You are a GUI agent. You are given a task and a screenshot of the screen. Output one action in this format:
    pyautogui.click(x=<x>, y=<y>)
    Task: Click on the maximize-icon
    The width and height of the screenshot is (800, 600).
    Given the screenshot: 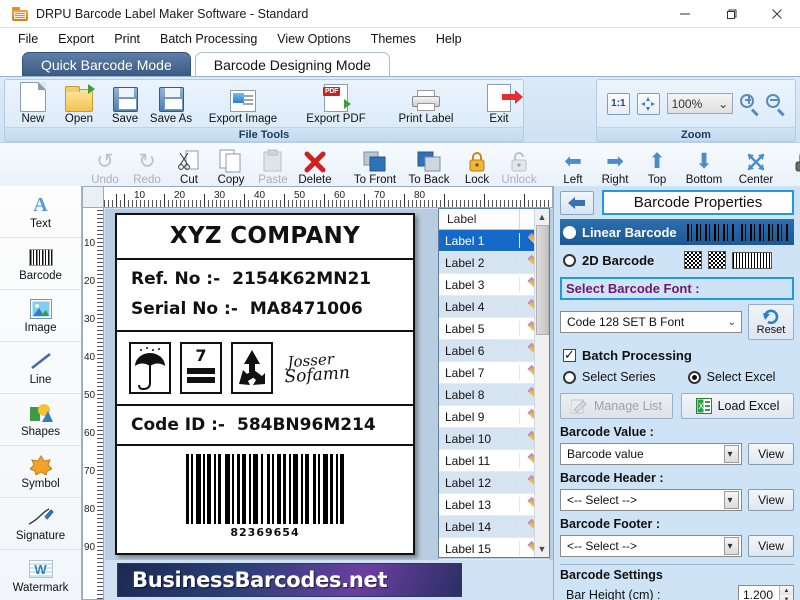 What is the action you would take?
    pyautogui.click(x=731, y=14)
    